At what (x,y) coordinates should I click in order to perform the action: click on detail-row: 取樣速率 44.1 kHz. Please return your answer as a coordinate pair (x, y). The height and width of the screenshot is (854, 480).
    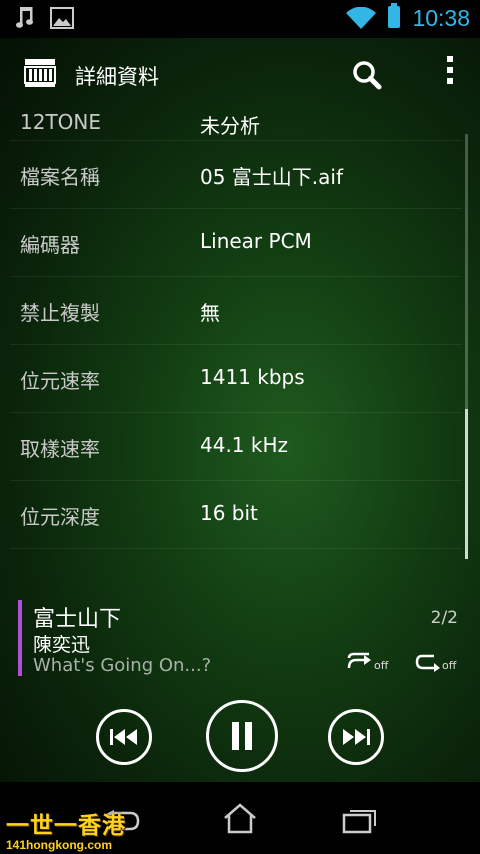
    Looking at the image, I should click on (236, 447).